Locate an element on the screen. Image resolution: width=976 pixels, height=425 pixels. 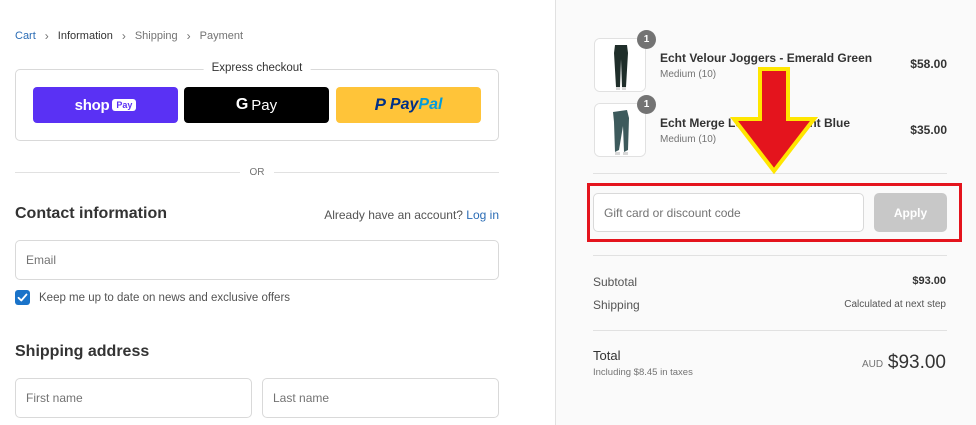
newsletter-checkbox is located at coordinates (22, 297).